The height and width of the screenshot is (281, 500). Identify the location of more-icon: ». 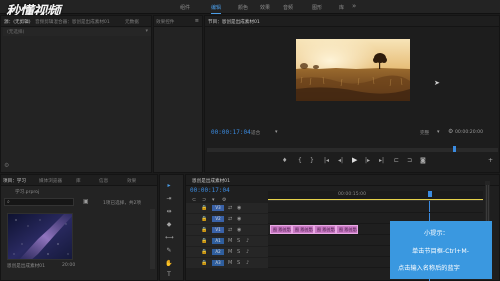
(356, 6).